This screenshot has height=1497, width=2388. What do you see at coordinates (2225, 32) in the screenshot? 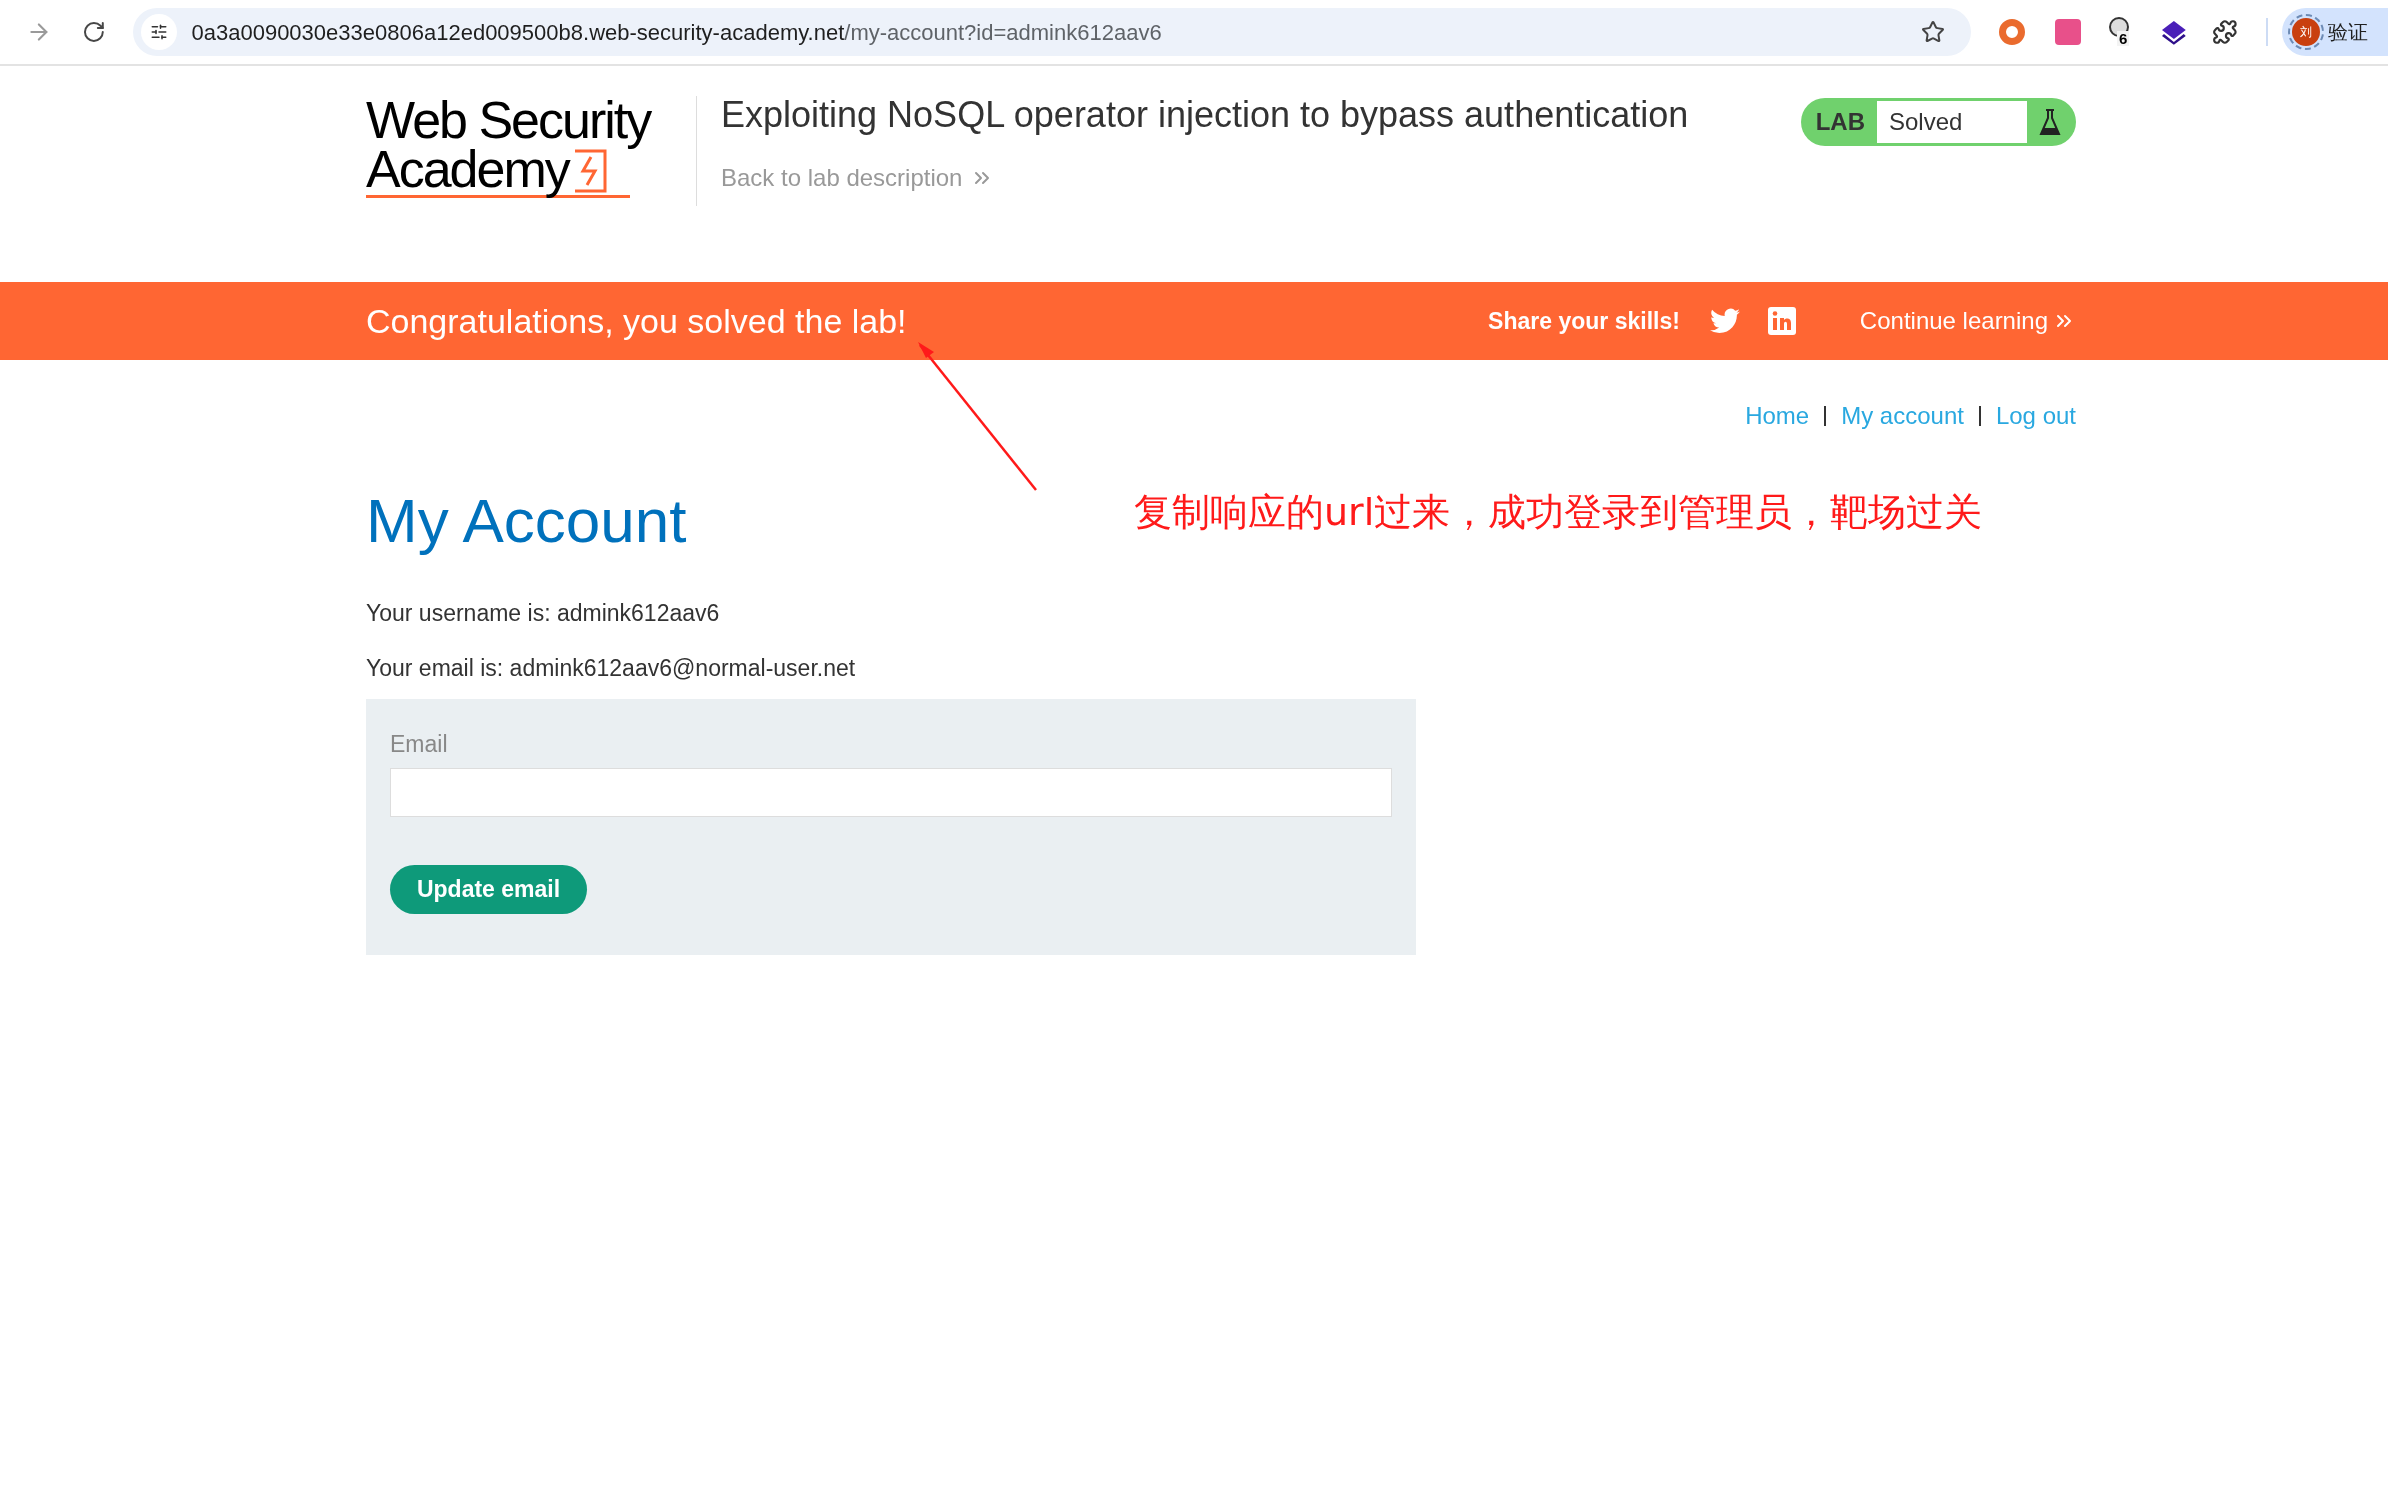
I see `extensions-icon` at bounding box center [2225, 32].